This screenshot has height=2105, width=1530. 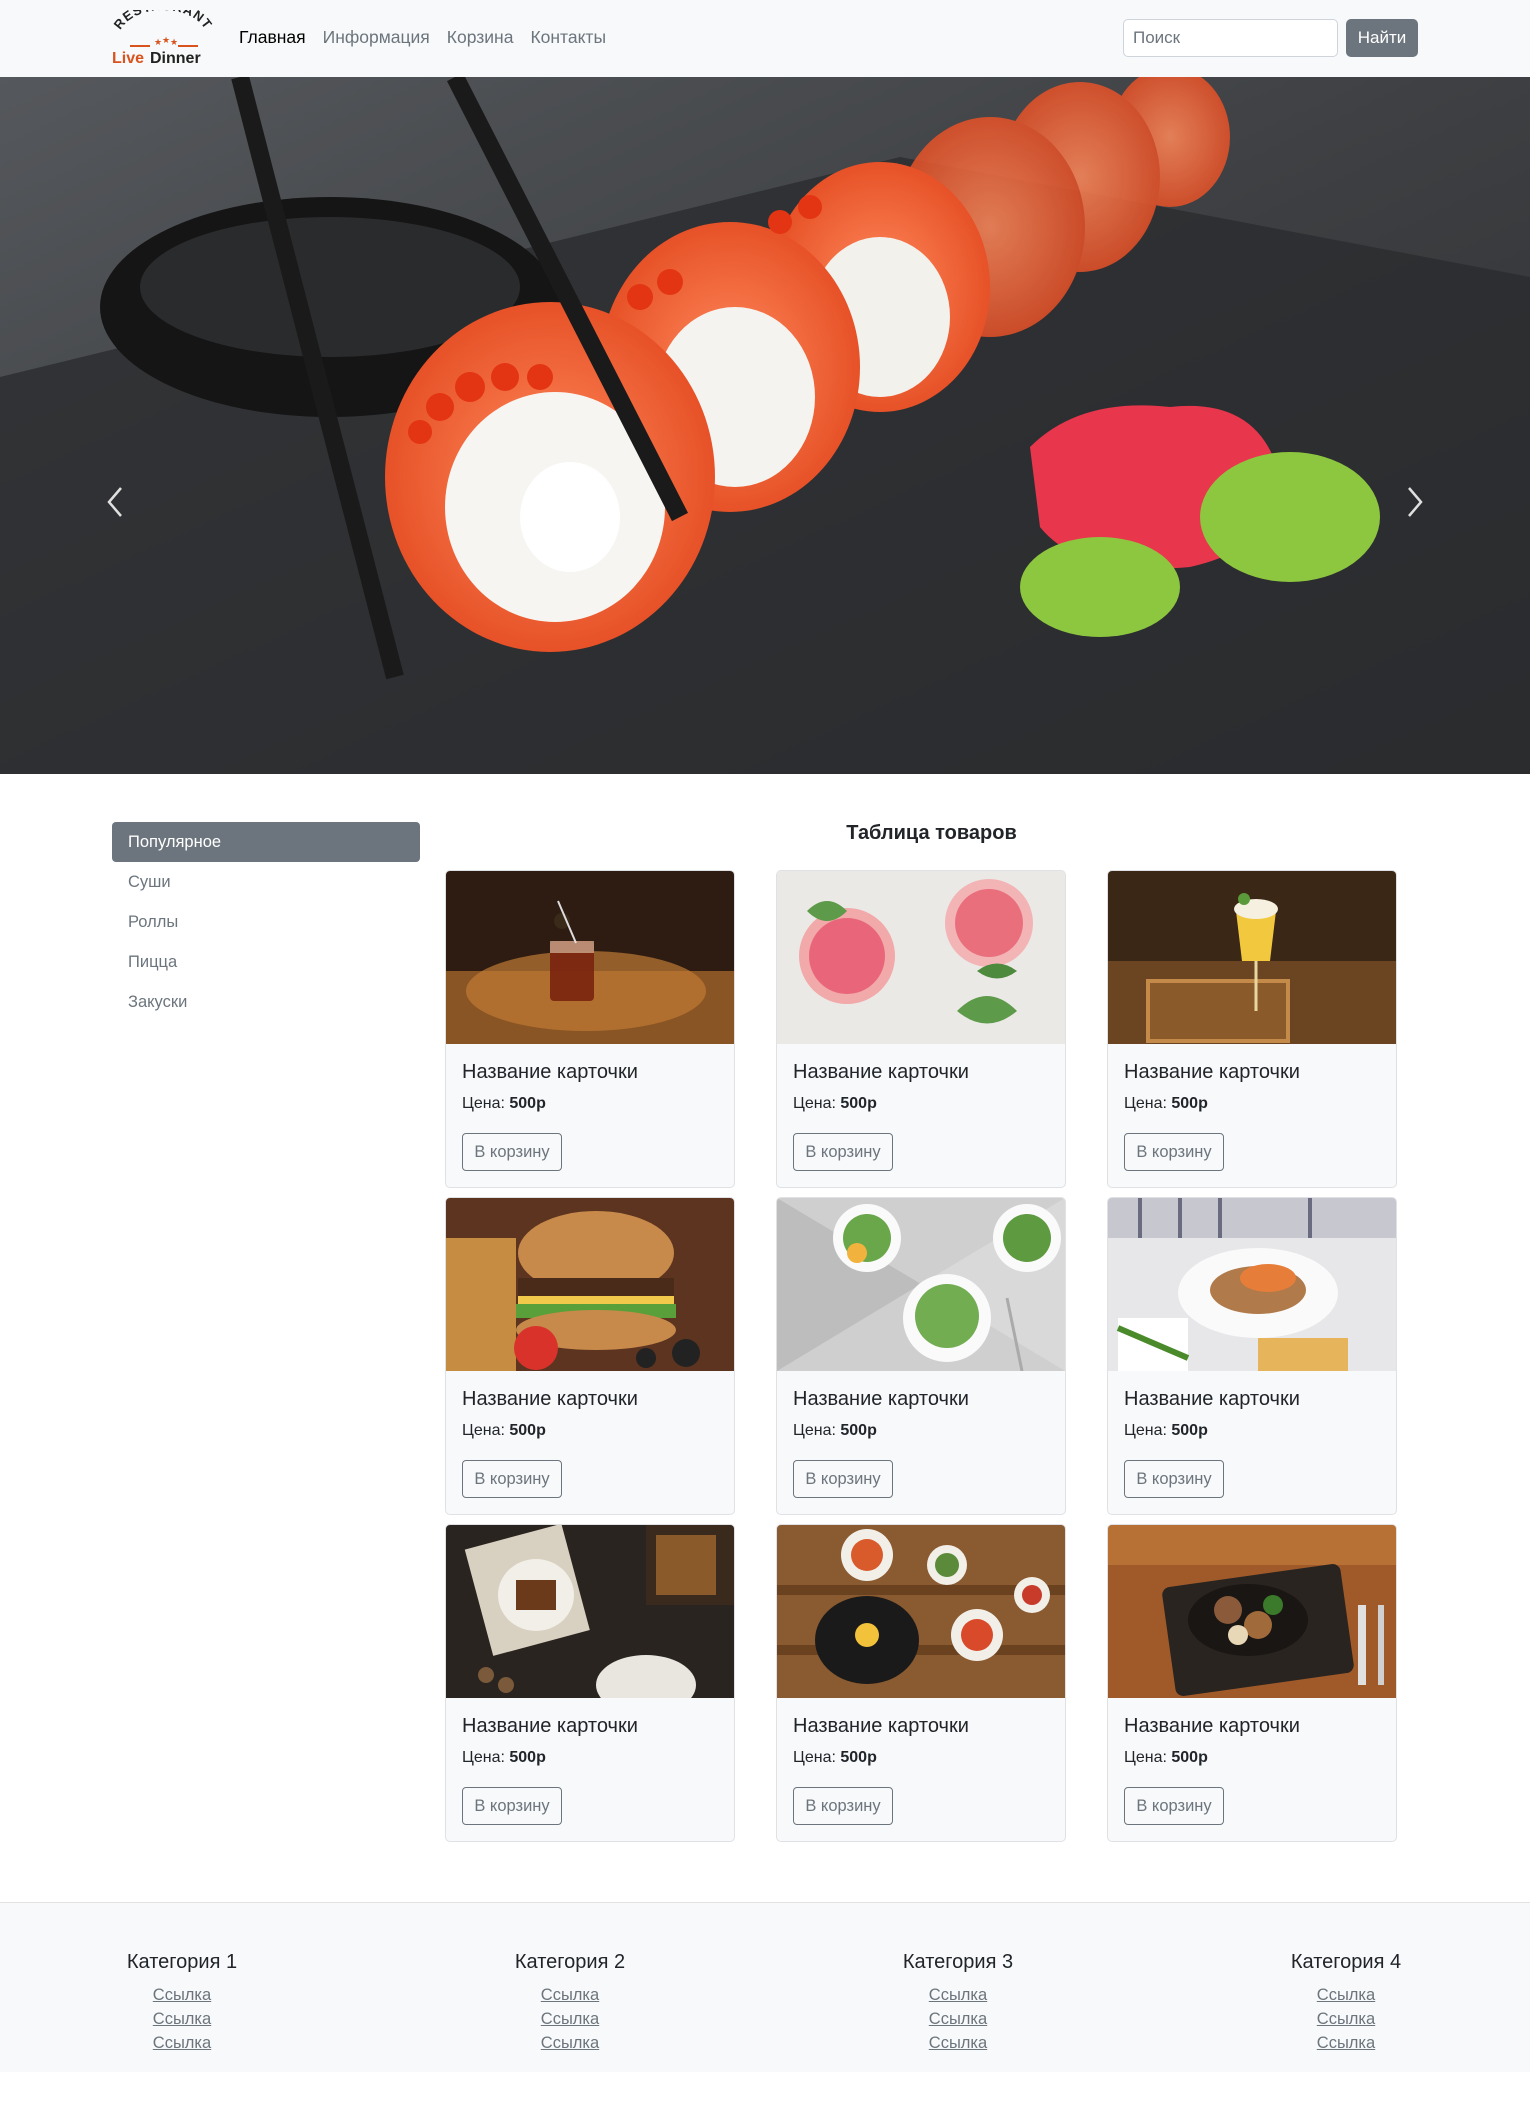 I want to click on nav-link-contacts: Контакты, so click(x=568, y=37).